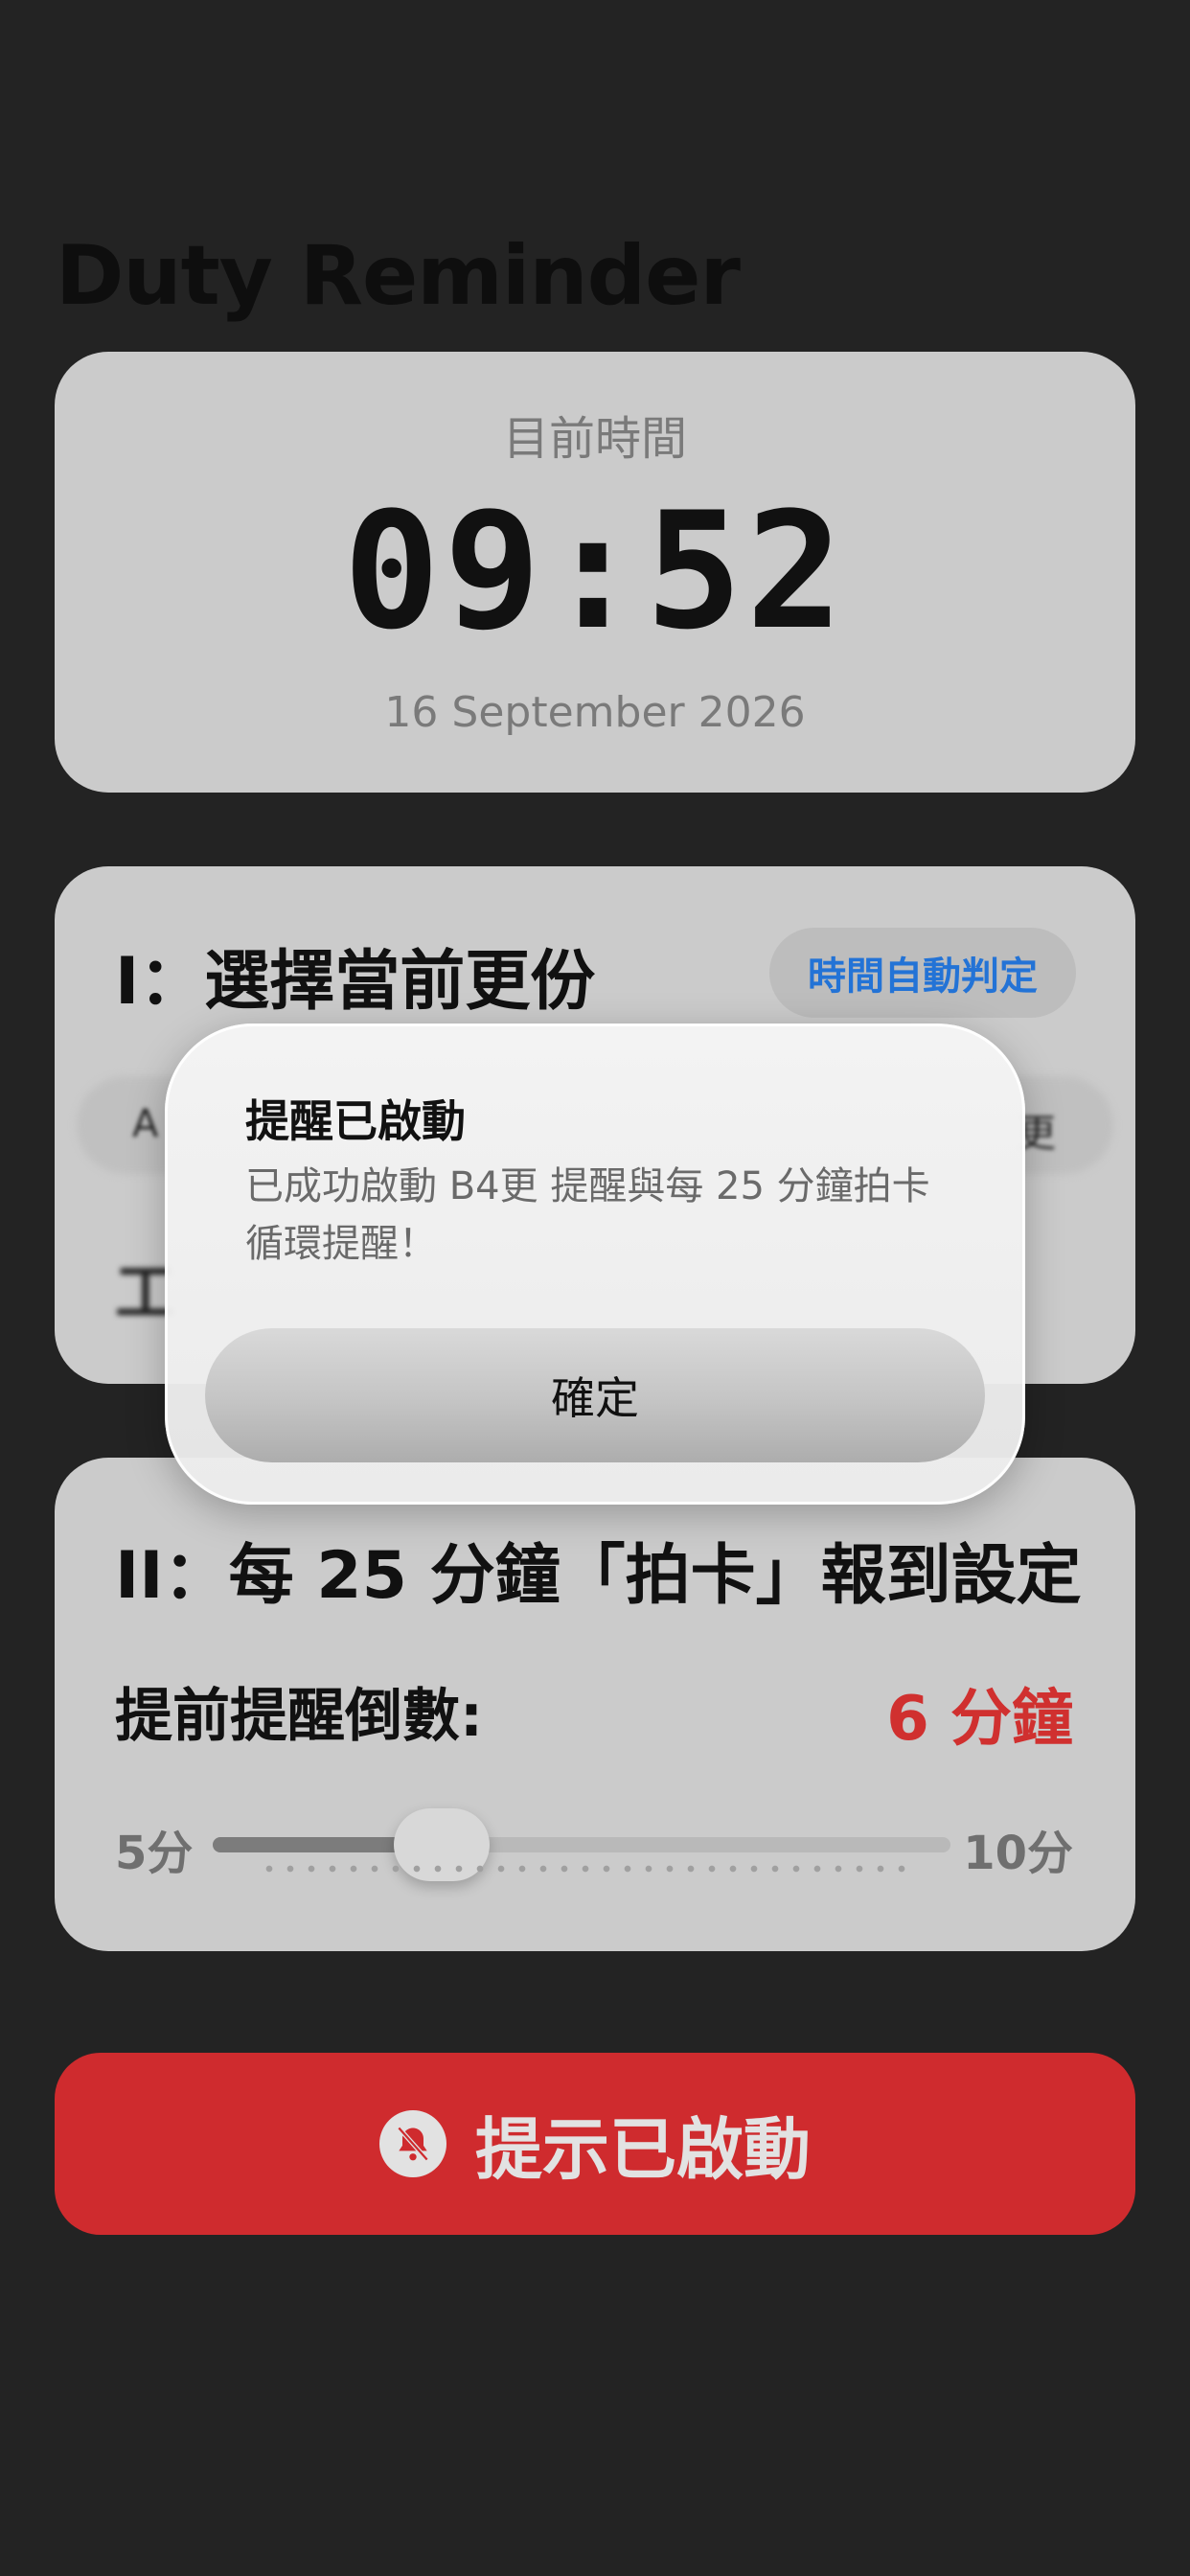  What do you see at coordinates (1018, 1853) in the screenshot?
I see `slider-max-label: 10分` at bounding box center [1018, 1853].